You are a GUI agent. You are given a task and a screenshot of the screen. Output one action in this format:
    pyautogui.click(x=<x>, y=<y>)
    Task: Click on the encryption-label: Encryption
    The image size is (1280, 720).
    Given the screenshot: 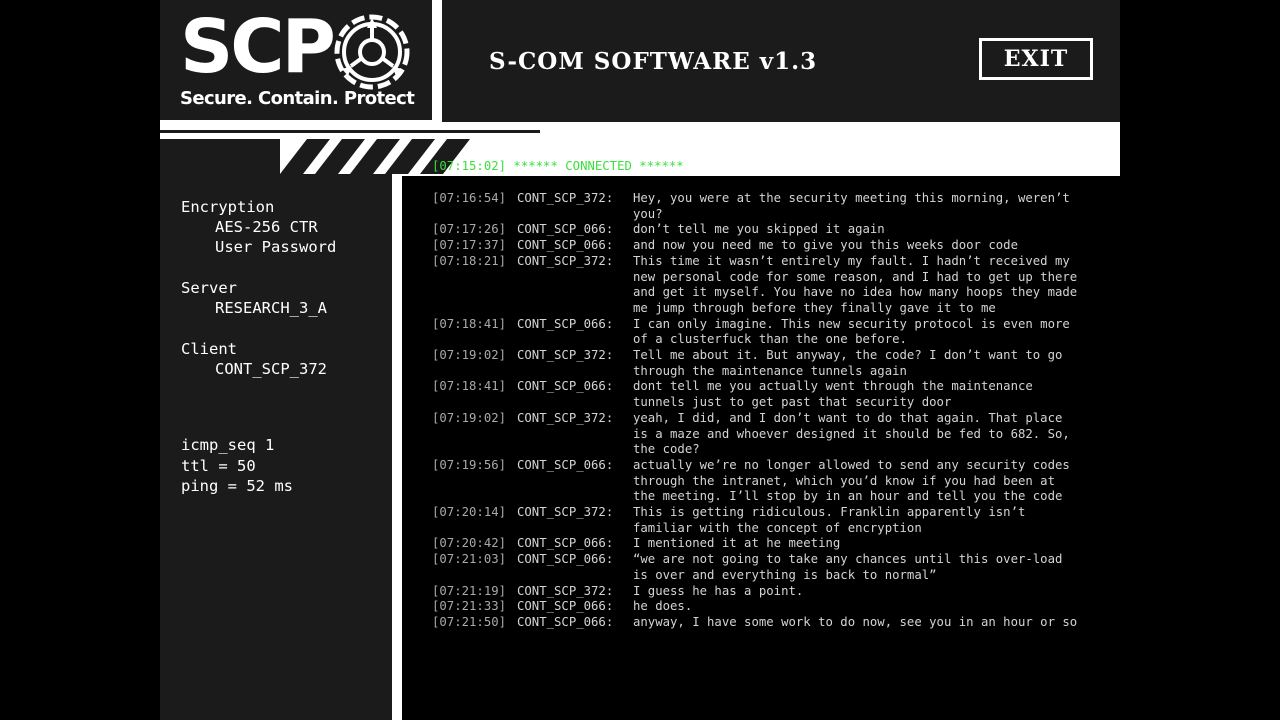 What is the action you would take?
    pyautogui.click(x=228, y=207)
    